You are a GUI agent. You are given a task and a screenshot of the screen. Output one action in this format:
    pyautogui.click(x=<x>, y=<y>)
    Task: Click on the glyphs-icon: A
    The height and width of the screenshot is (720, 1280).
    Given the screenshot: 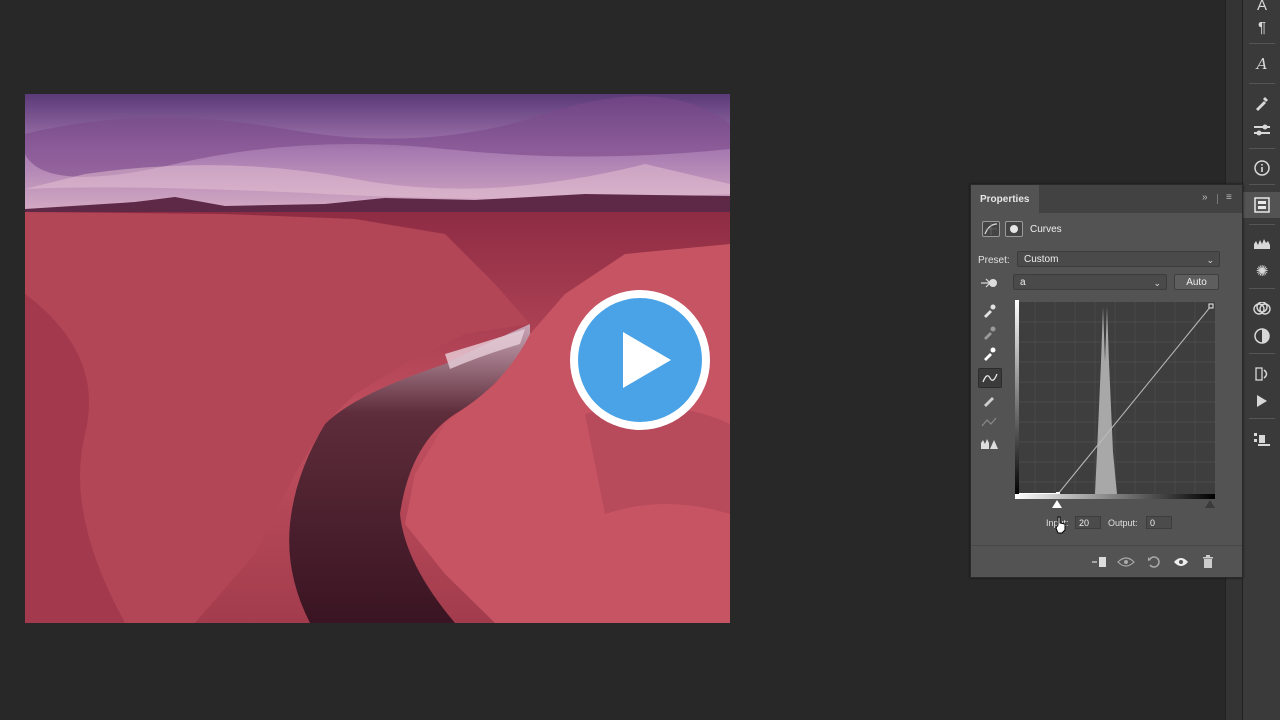 What is the action you would take?
    pyautogui.click(x=1261, y=64)
    